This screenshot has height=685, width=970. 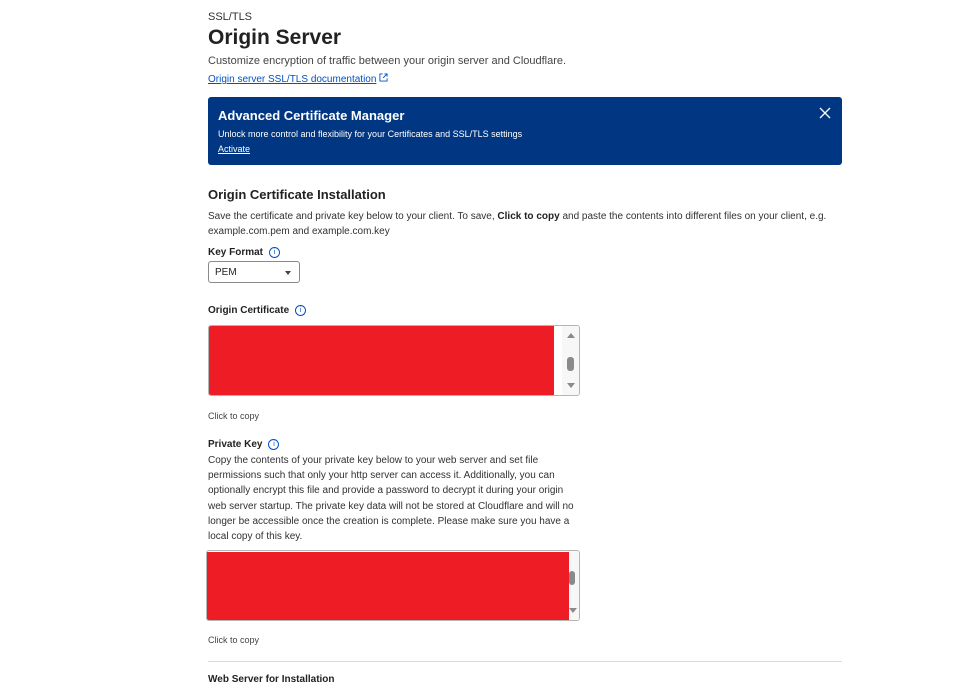 I want to click on private-key-label: Private Key i, so click(x=244, y=444).